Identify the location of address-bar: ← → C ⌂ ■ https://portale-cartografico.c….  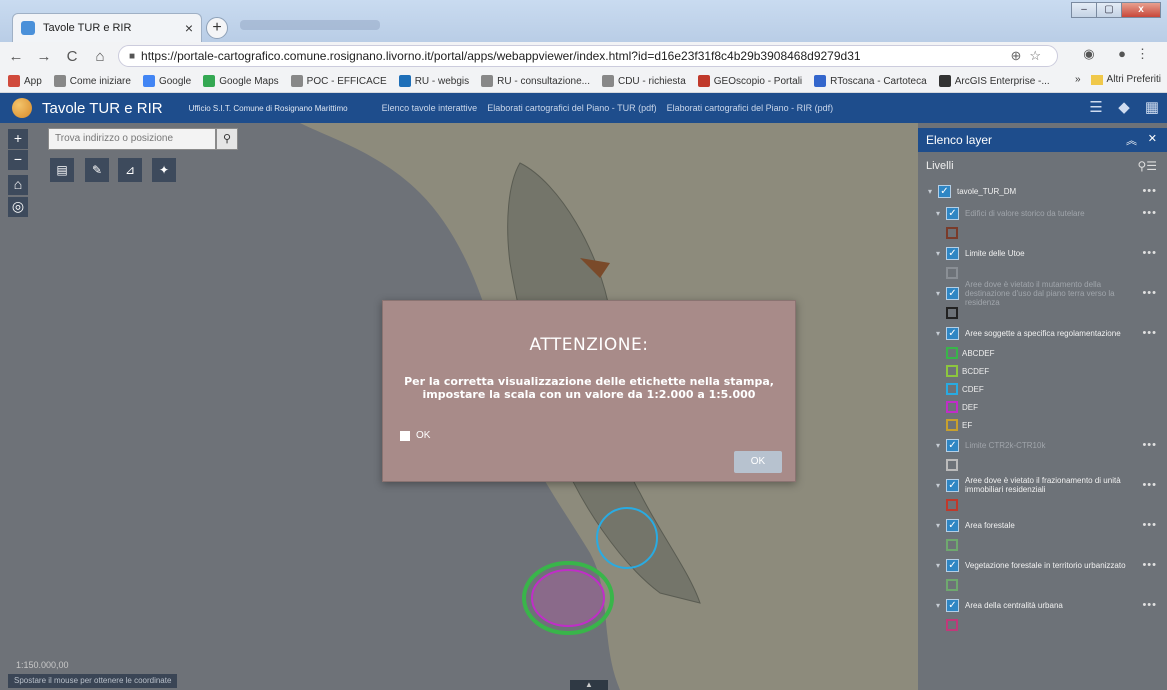
(583, 56).